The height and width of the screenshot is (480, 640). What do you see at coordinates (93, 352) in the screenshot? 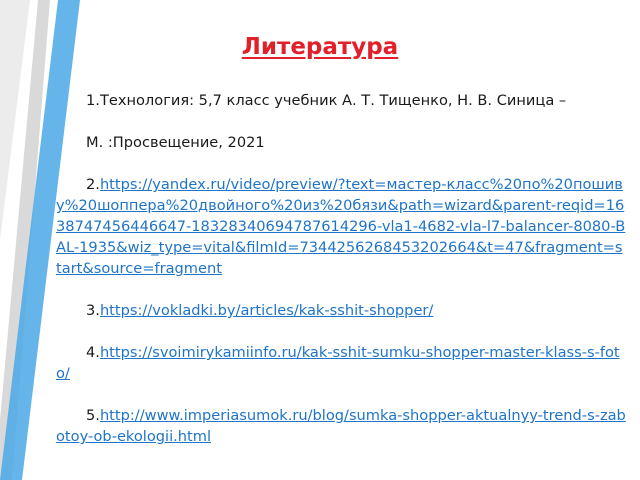
I see `reference-number: 4.` at bounding box center [93, 352].